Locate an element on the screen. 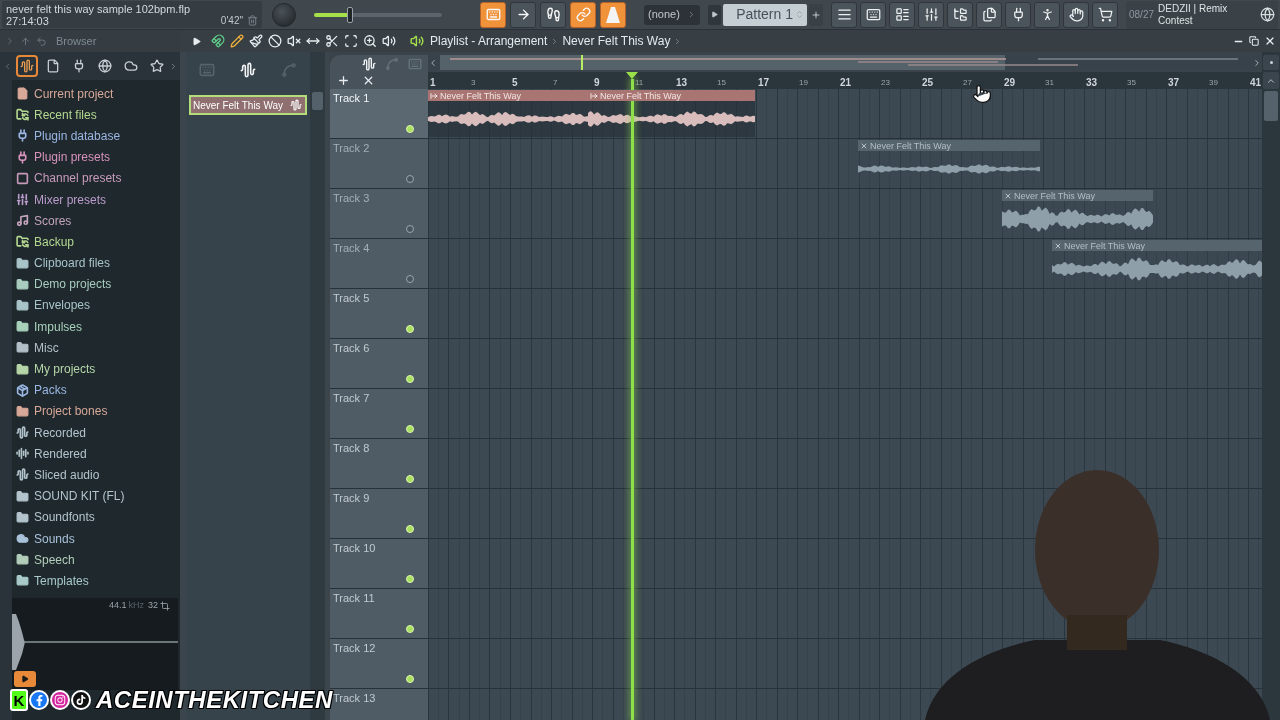 This screenshot has height=720, width=1280. select-icon is located at coordinates (351, 41).